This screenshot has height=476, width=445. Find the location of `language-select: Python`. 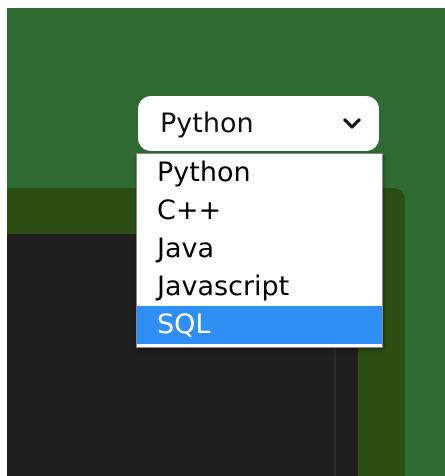

language-select: Python is located at coordinates (258, 123).